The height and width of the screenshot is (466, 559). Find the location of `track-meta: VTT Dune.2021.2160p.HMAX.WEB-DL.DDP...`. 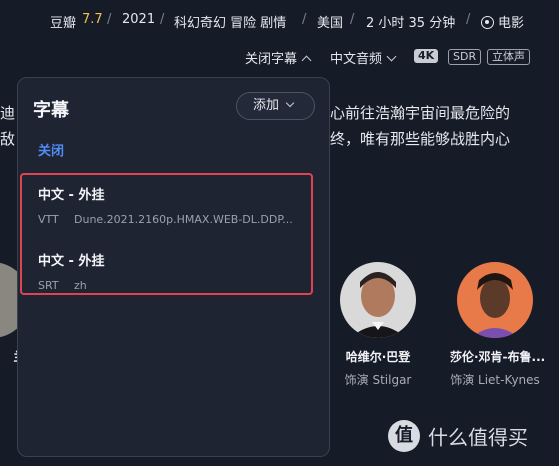

track-meta: VTT Dune.2021.2160p.HMAX.WEB-DL.DDP... is located at coordinates (165, 219).